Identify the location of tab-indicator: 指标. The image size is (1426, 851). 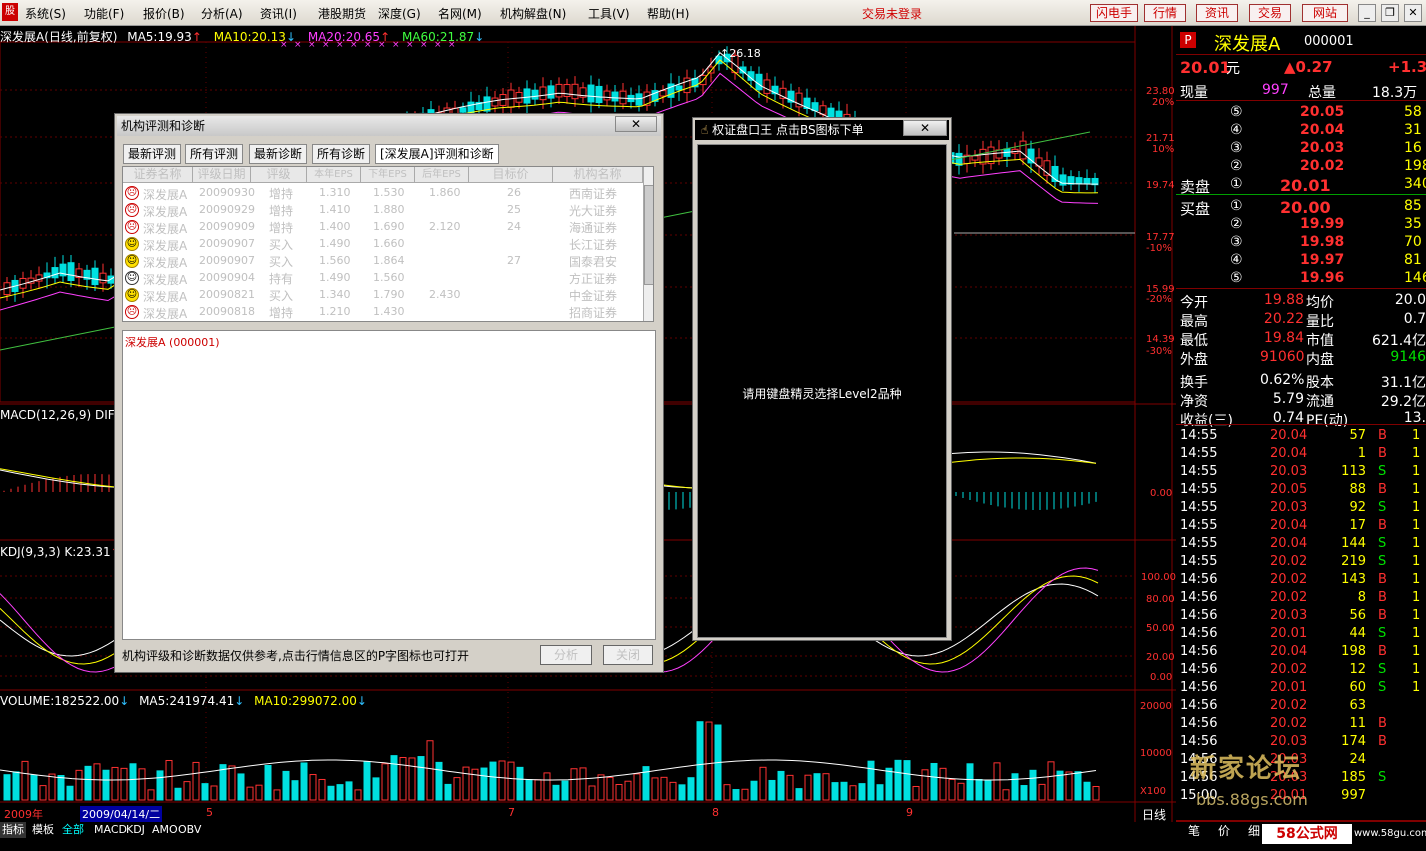
(13, 830).